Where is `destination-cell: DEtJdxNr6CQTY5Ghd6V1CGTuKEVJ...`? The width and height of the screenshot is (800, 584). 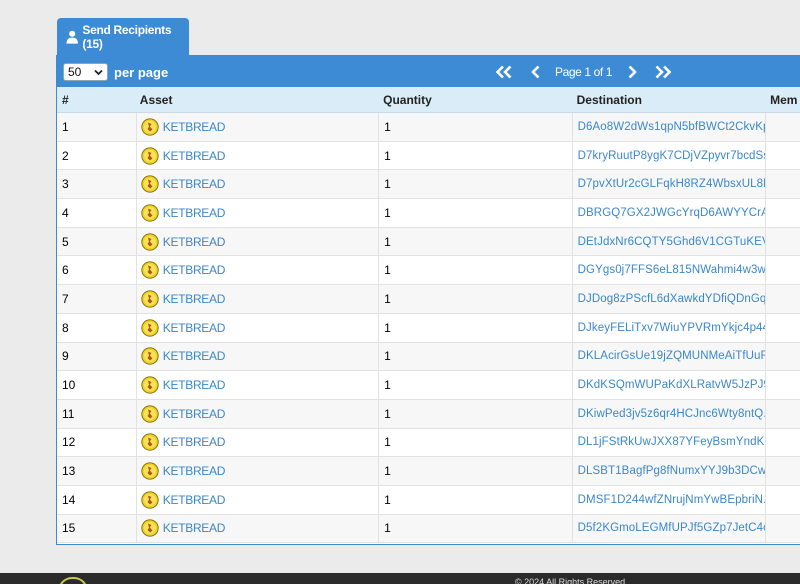 destination-cell: DEtJdxNr6CQTY5Ghd6V1CGTuKEVJ... is located at coordinates (668, 241).